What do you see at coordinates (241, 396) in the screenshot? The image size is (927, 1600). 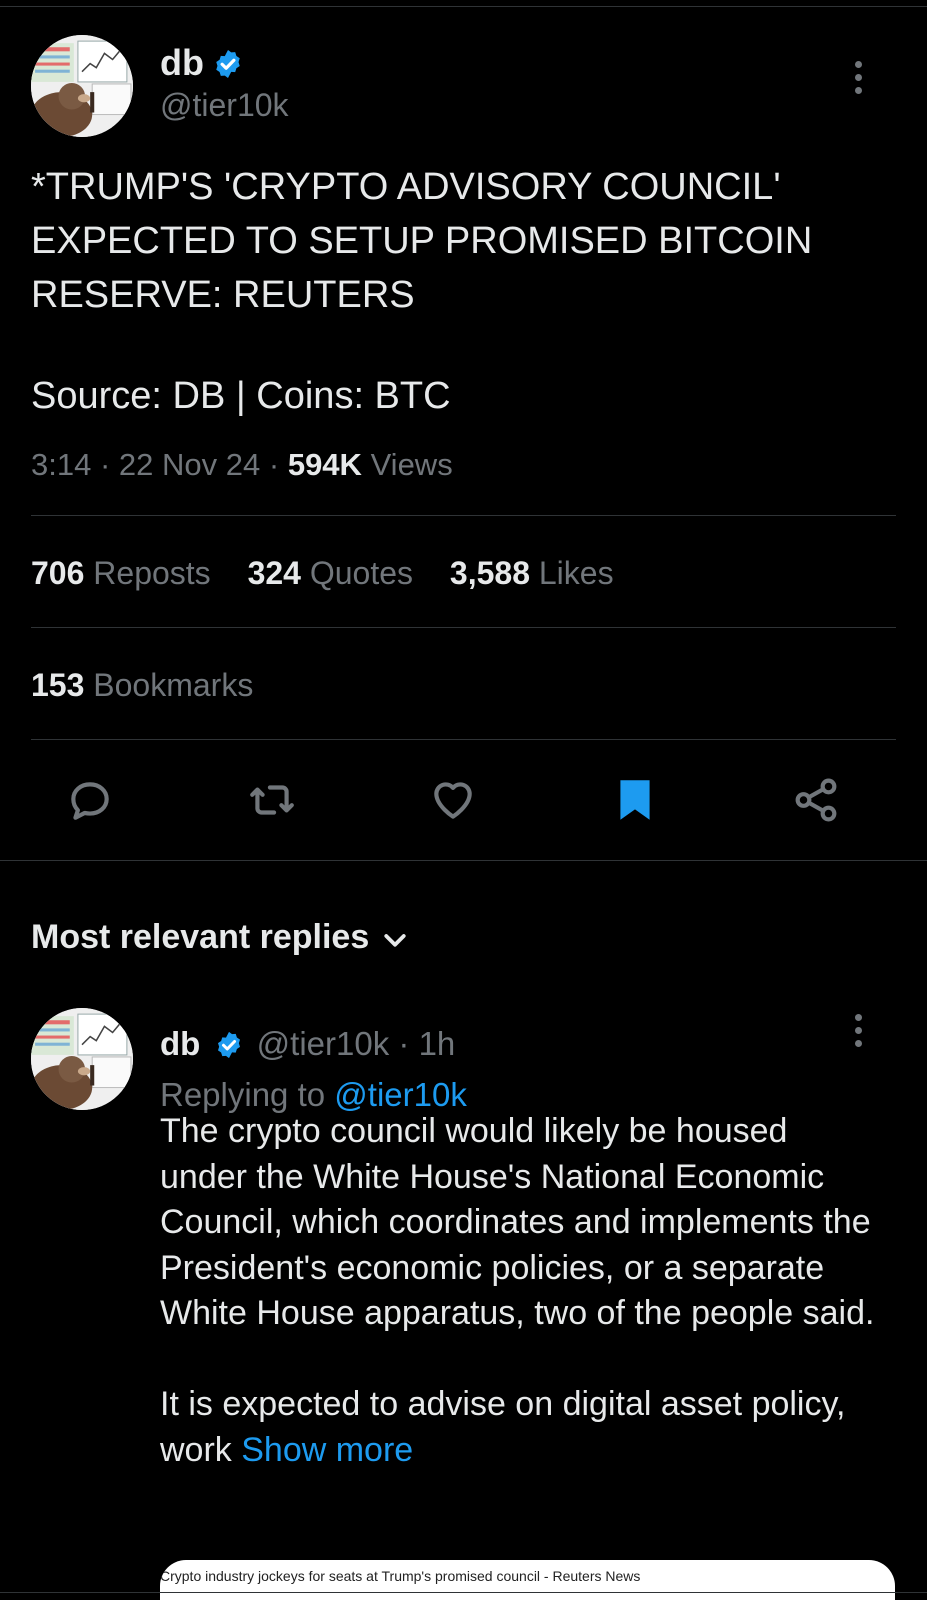 I see `tweet-source-line: Source: DB | Coins: BTC` at bounding box center [241, 396].